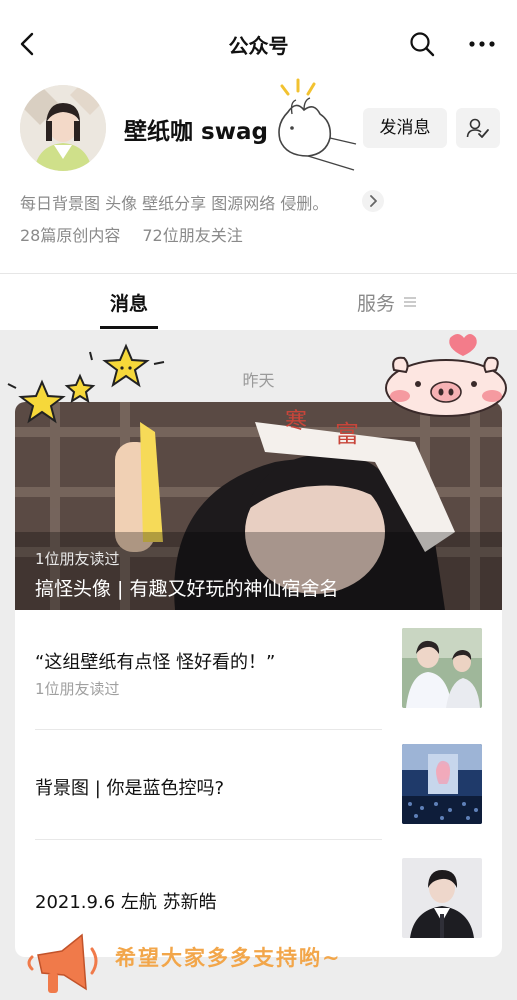 The height and width of the screenshot is (1000, 517). What do you see at coordinates (228, 957) in the screenshot?
I see `footer-slogan: 希望大家多多支持哟~` at bounding box center [228, 957].